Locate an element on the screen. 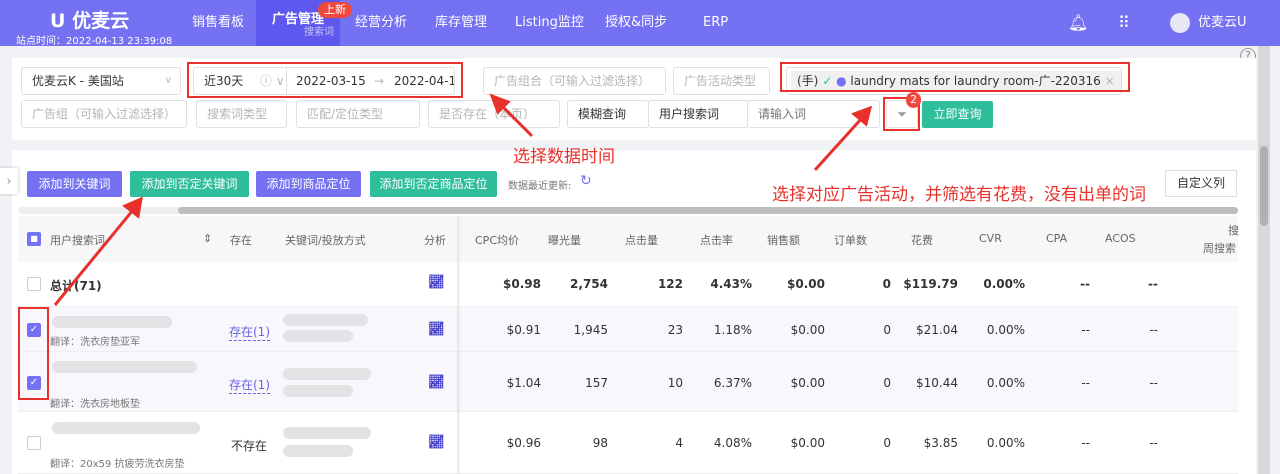 The height and width of the screenshot is (474, 1280). th-clicks: 点击量 is located at coordinates (641, 240).